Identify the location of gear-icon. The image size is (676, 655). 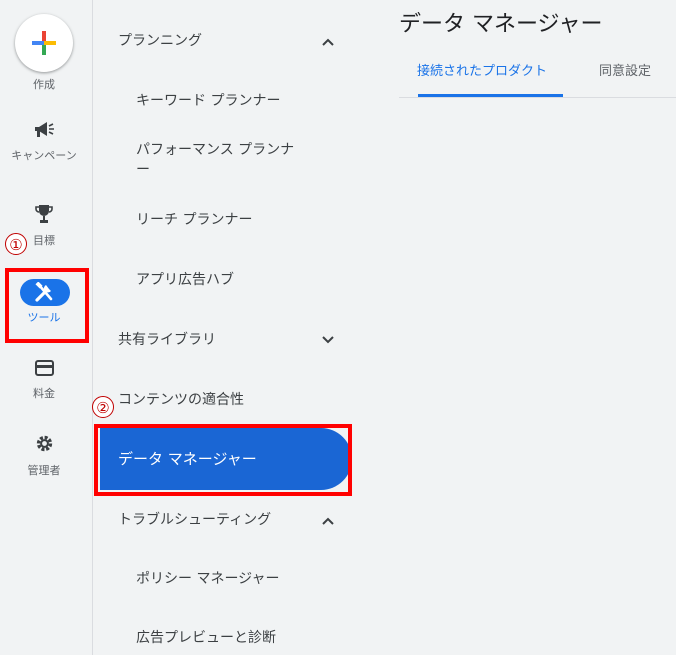
(44, 443).